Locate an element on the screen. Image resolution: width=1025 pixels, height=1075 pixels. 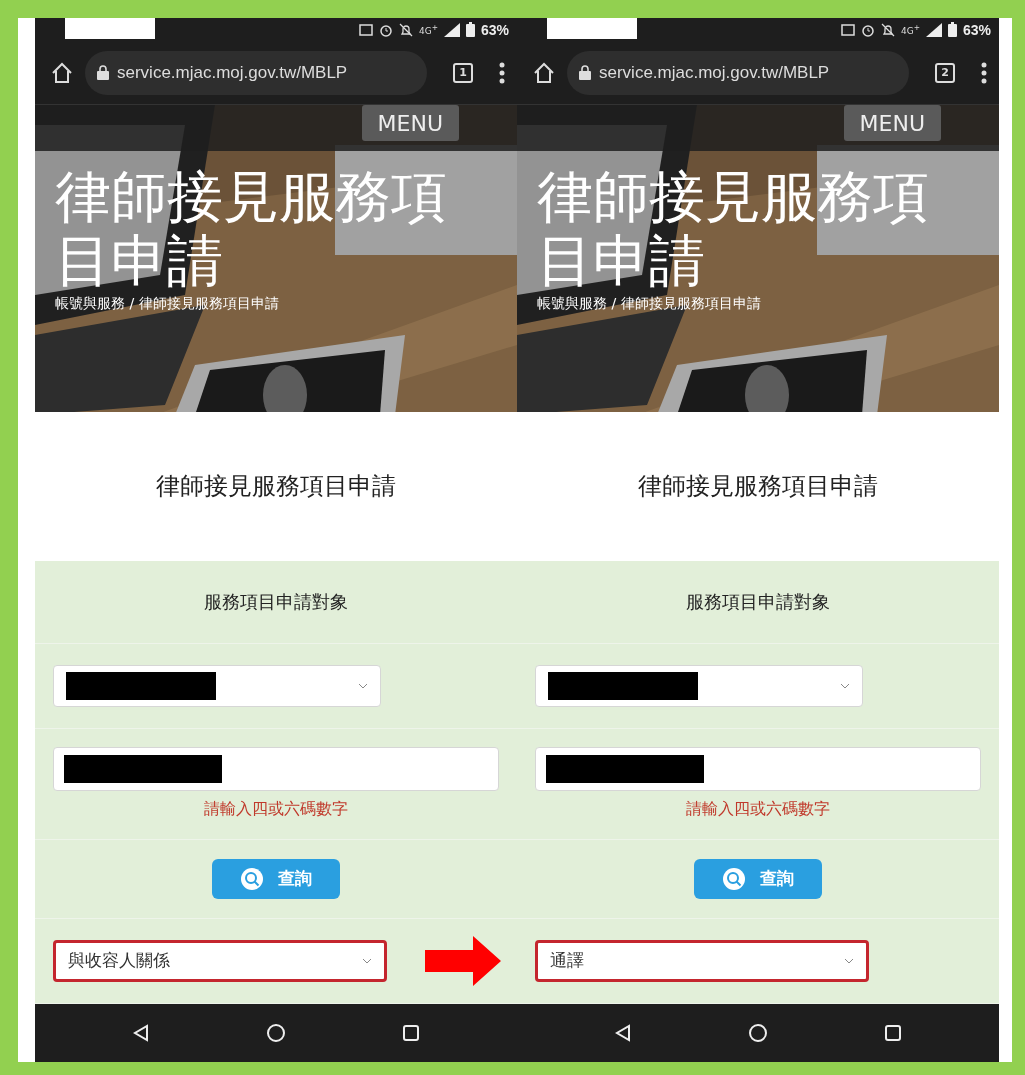
select-field: 與收容人關係 is located at coordinates (220, 960).